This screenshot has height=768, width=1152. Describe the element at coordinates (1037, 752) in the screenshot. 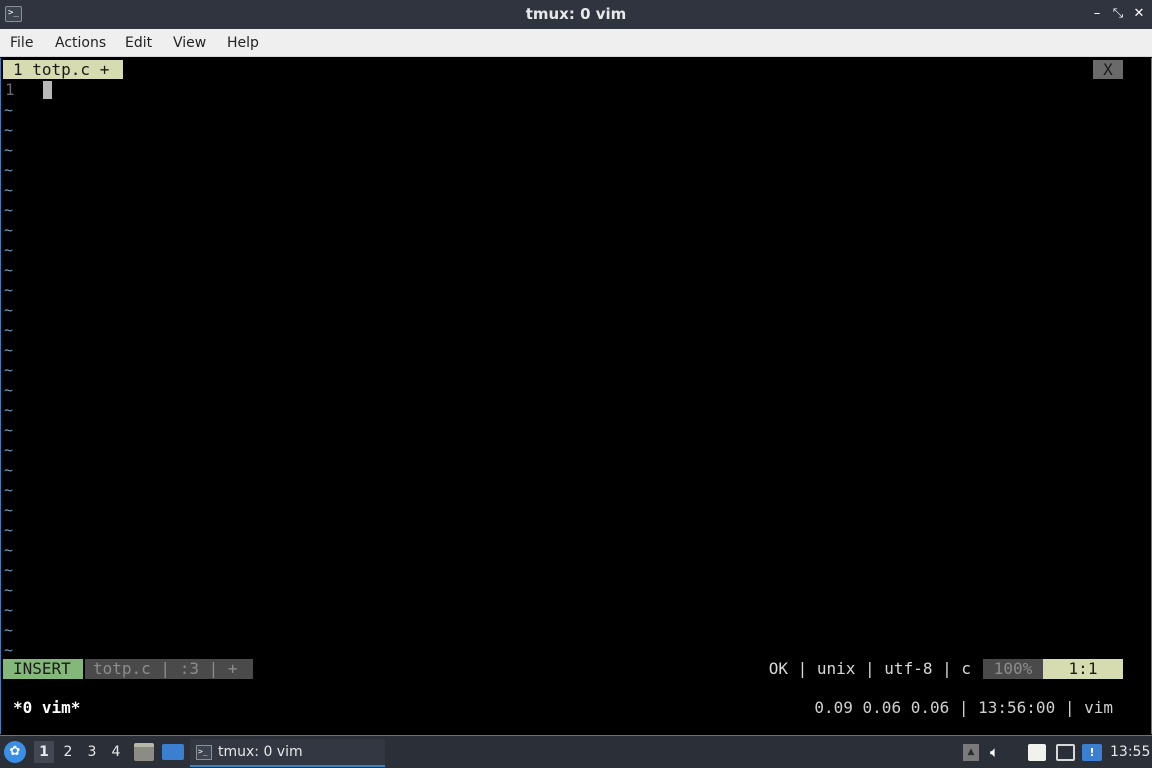

I see `clipboard-icon` at that location.